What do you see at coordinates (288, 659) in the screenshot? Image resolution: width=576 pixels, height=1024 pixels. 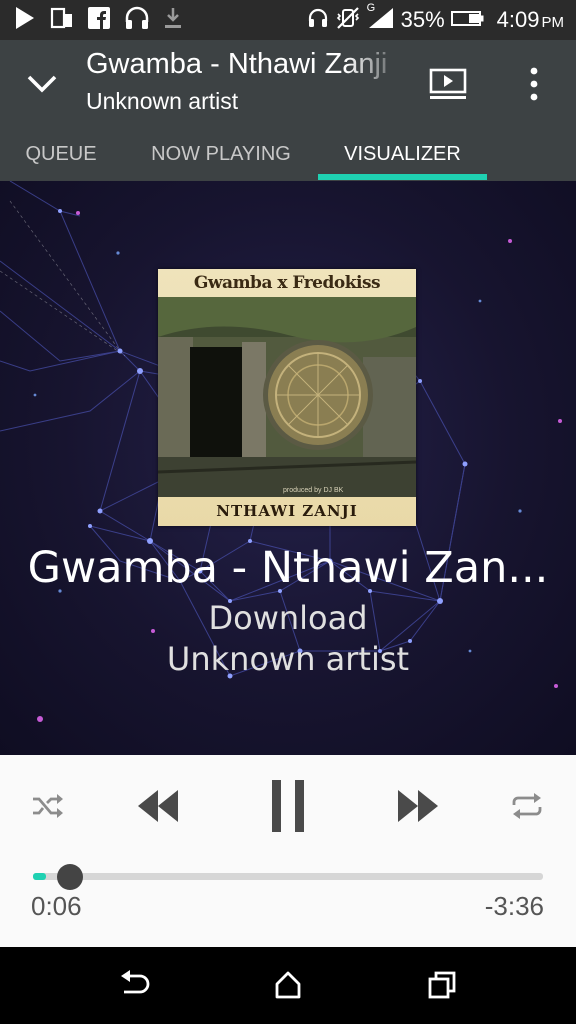 I see `visualizer-artist: Unknown artist` at bounding box center [288, 659].